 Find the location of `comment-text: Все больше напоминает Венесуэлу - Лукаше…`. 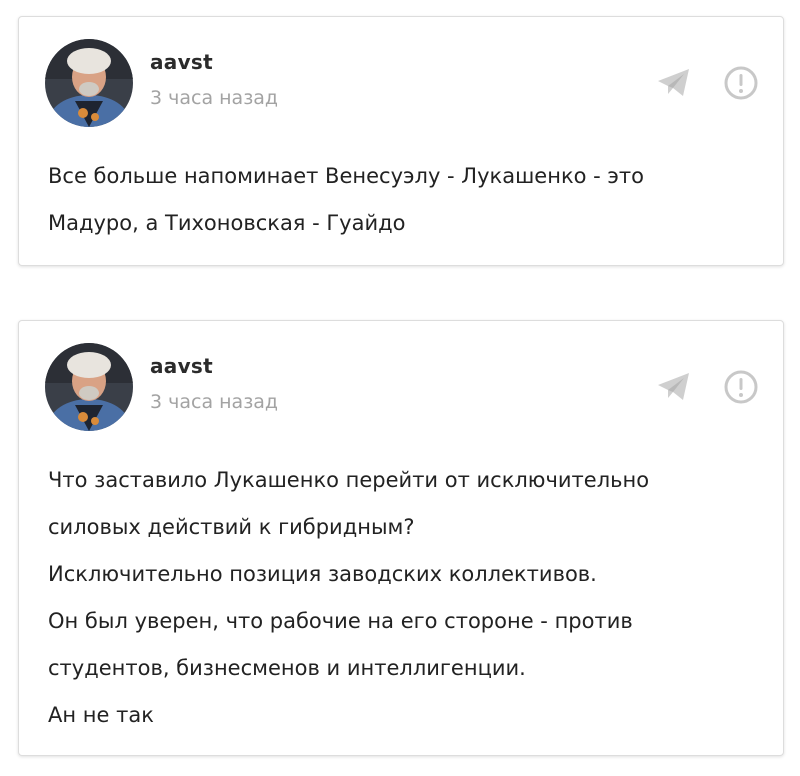

comment-text: Все больше напоминает Венесуэлу - Лукаше… is located at coordinates (405, 200).